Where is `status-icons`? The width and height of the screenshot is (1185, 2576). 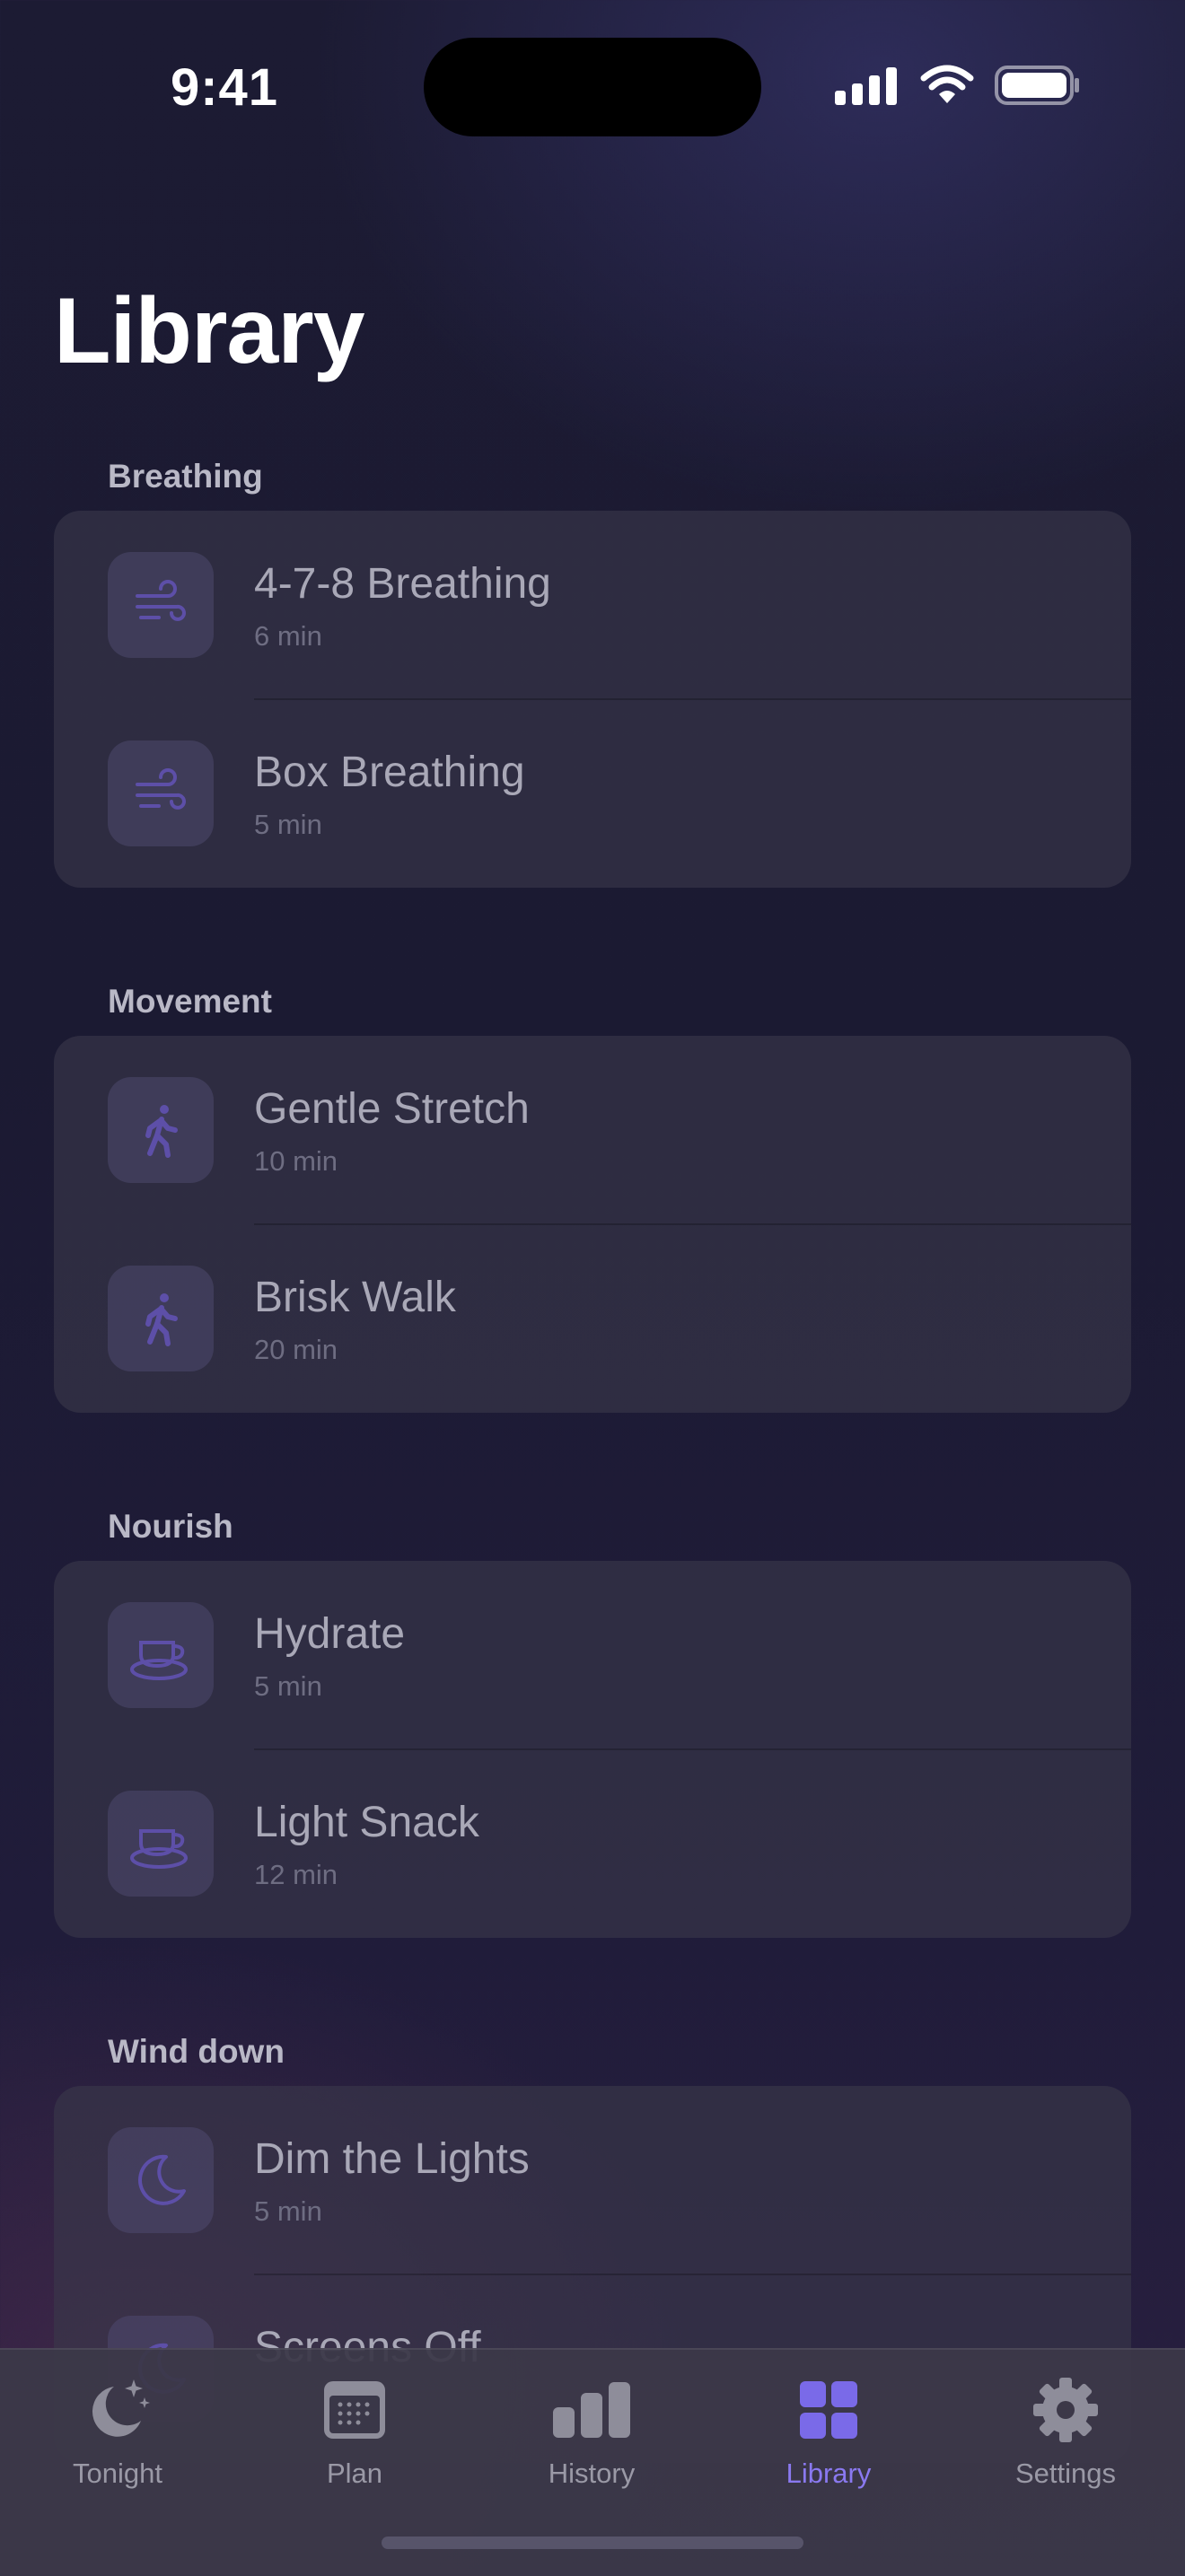
status-icons is located at coordinates (958, 85).